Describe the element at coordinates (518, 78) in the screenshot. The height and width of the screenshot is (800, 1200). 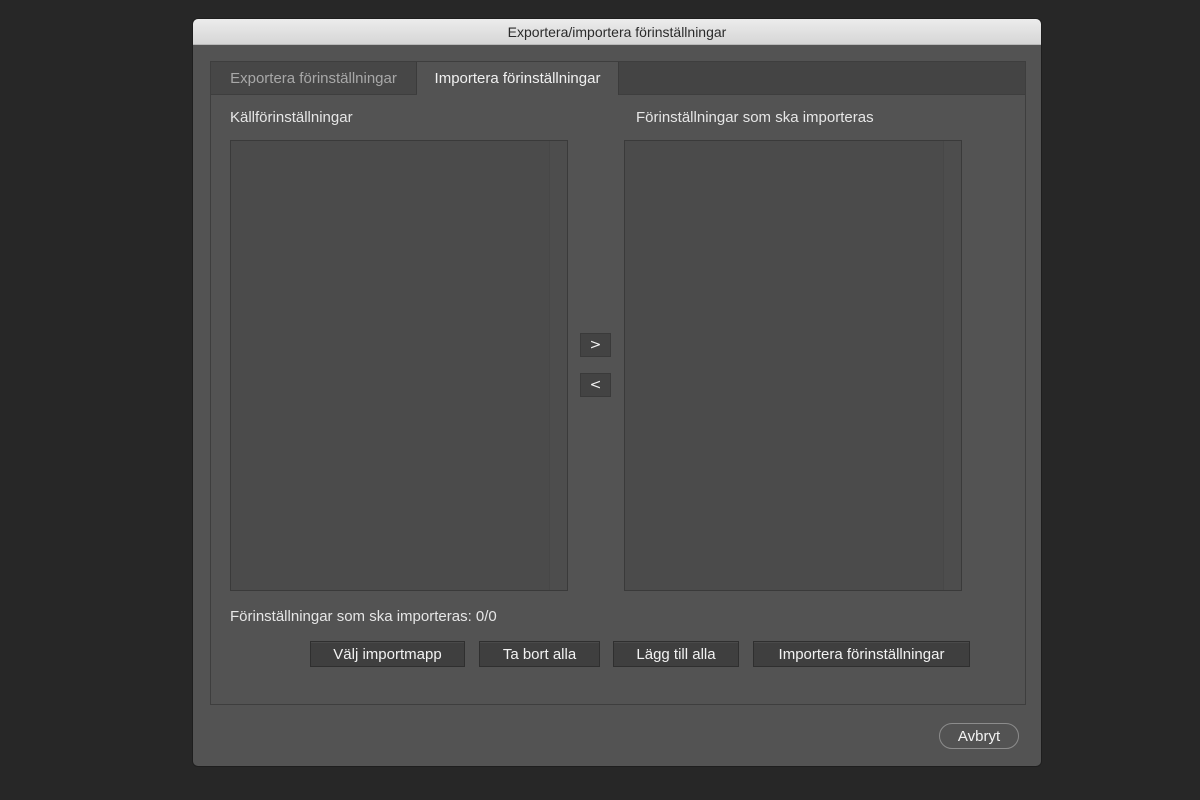
I see `tab-import-presets: Importera förinställningar` at that location.